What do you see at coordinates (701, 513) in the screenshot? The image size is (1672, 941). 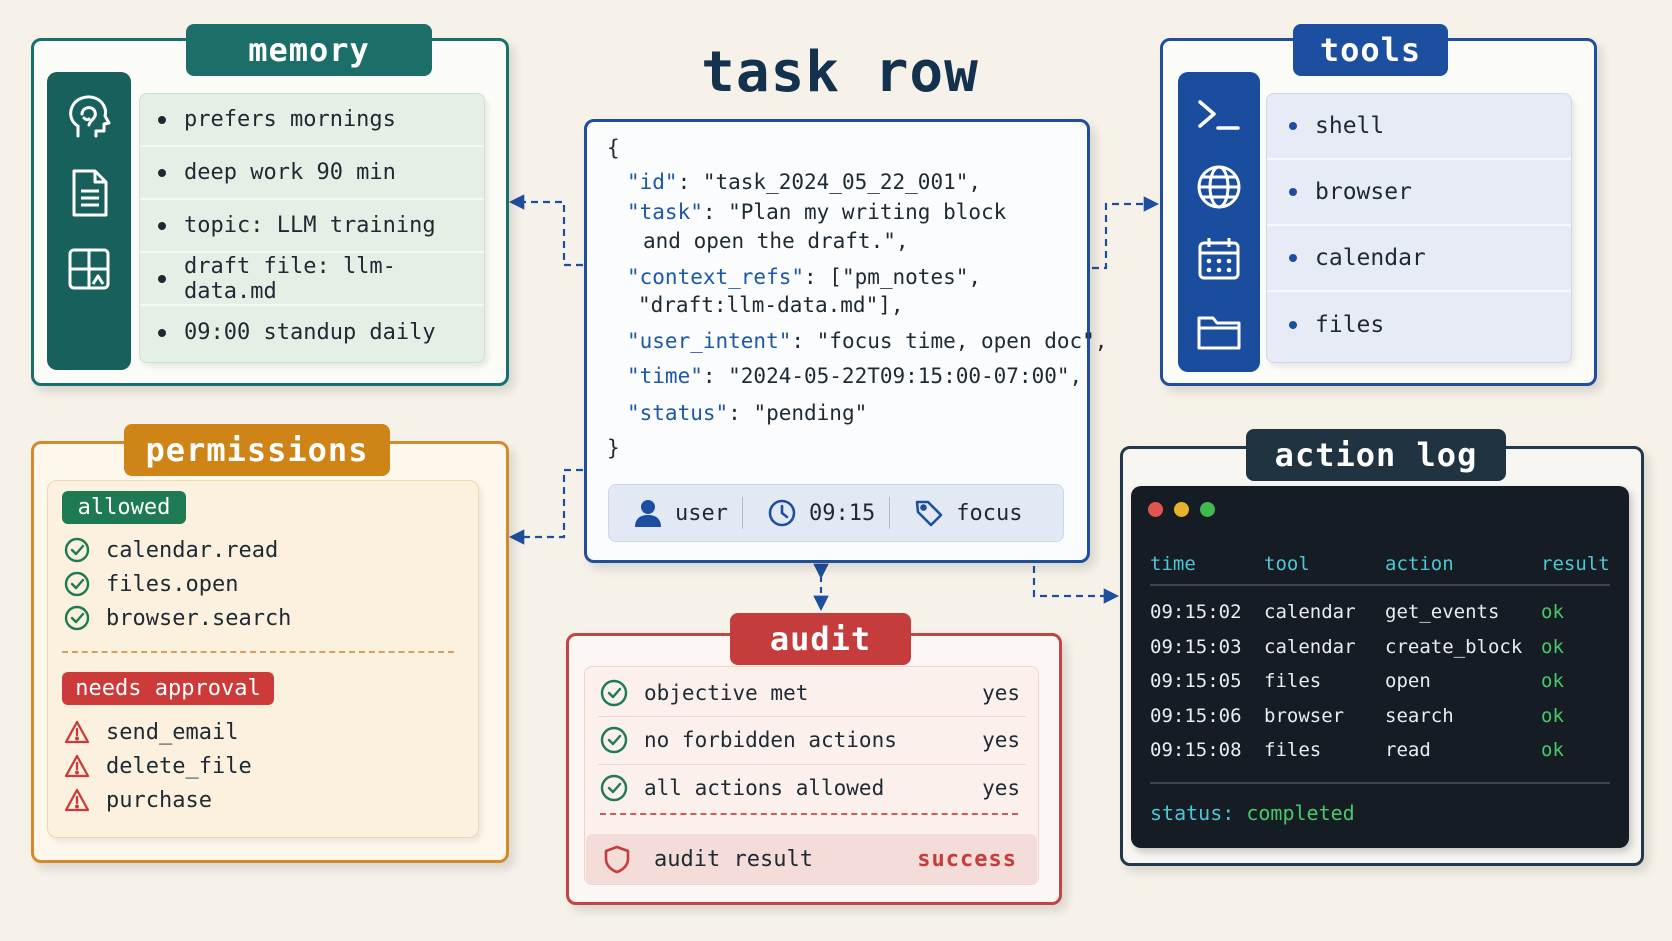 I see `footer-user-label: user` at bounding box center [701, 513].